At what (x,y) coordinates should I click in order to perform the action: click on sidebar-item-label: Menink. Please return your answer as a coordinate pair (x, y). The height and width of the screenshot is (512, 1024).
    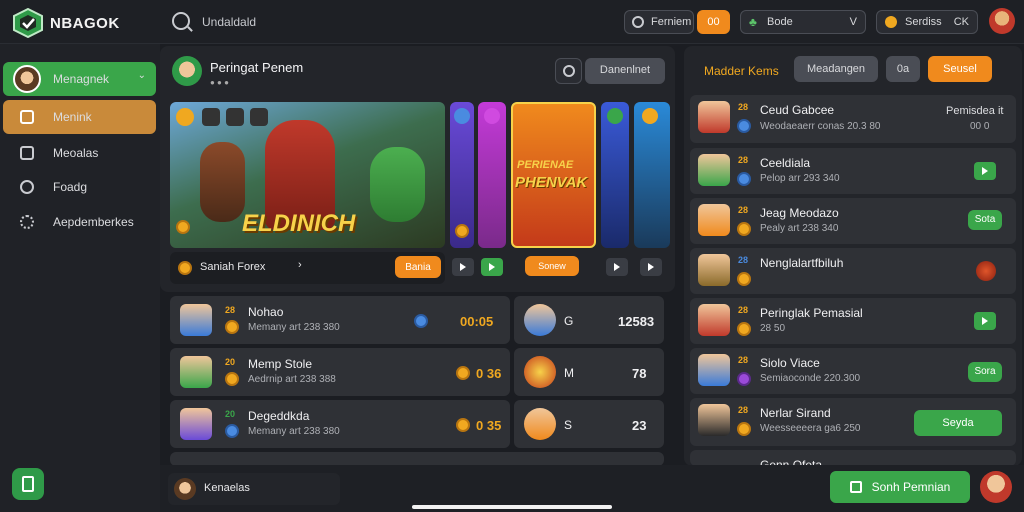
    Looking at the image, I should click on (72, 117).